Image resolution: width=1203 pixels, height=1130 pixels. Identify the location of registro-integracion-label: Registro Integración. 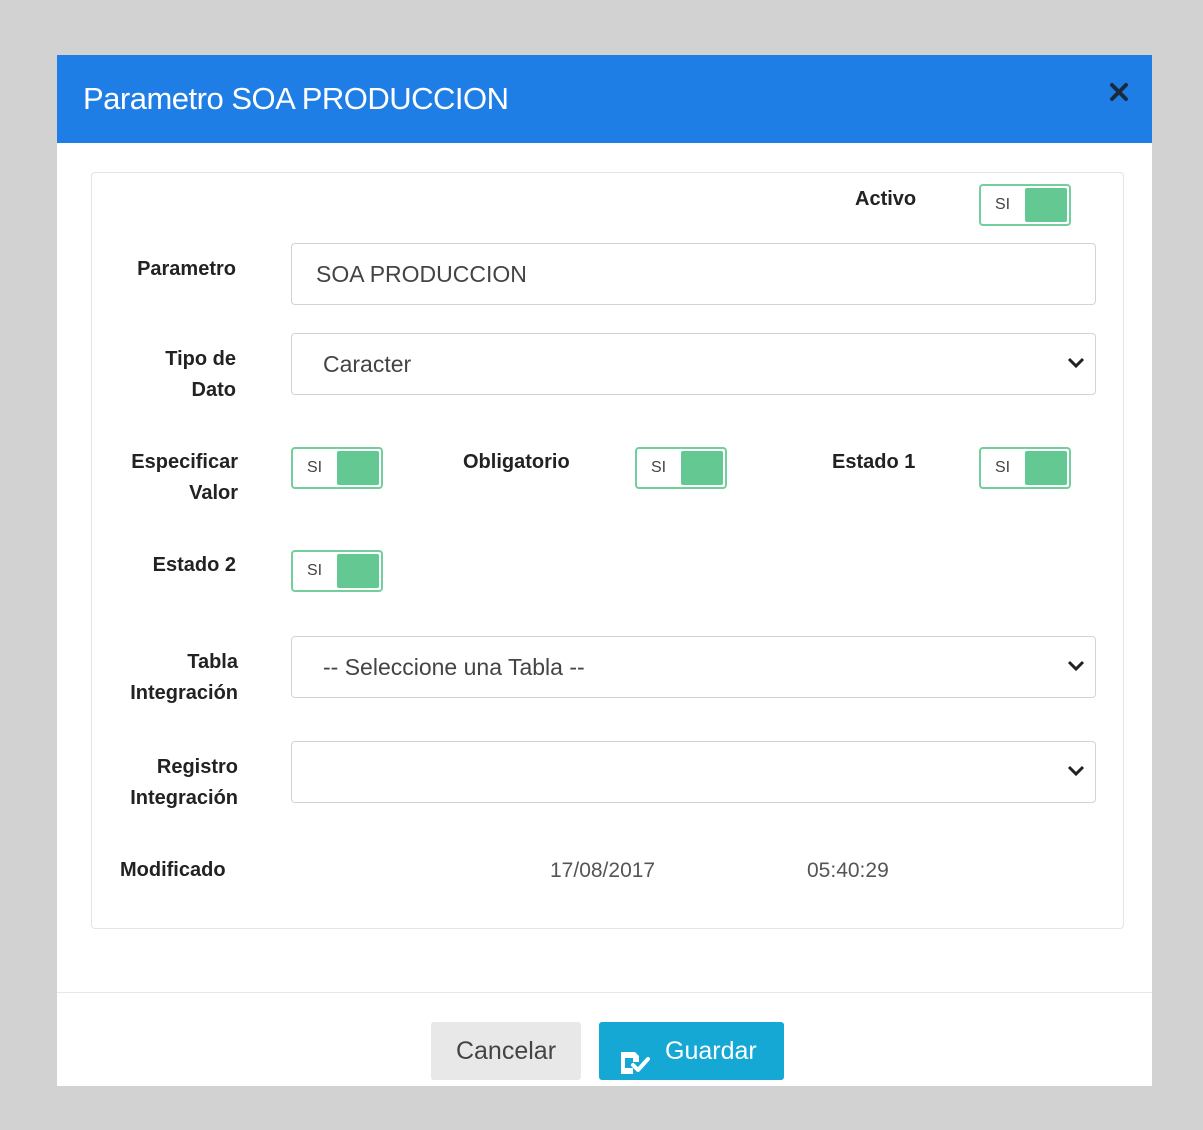
(165, 783).